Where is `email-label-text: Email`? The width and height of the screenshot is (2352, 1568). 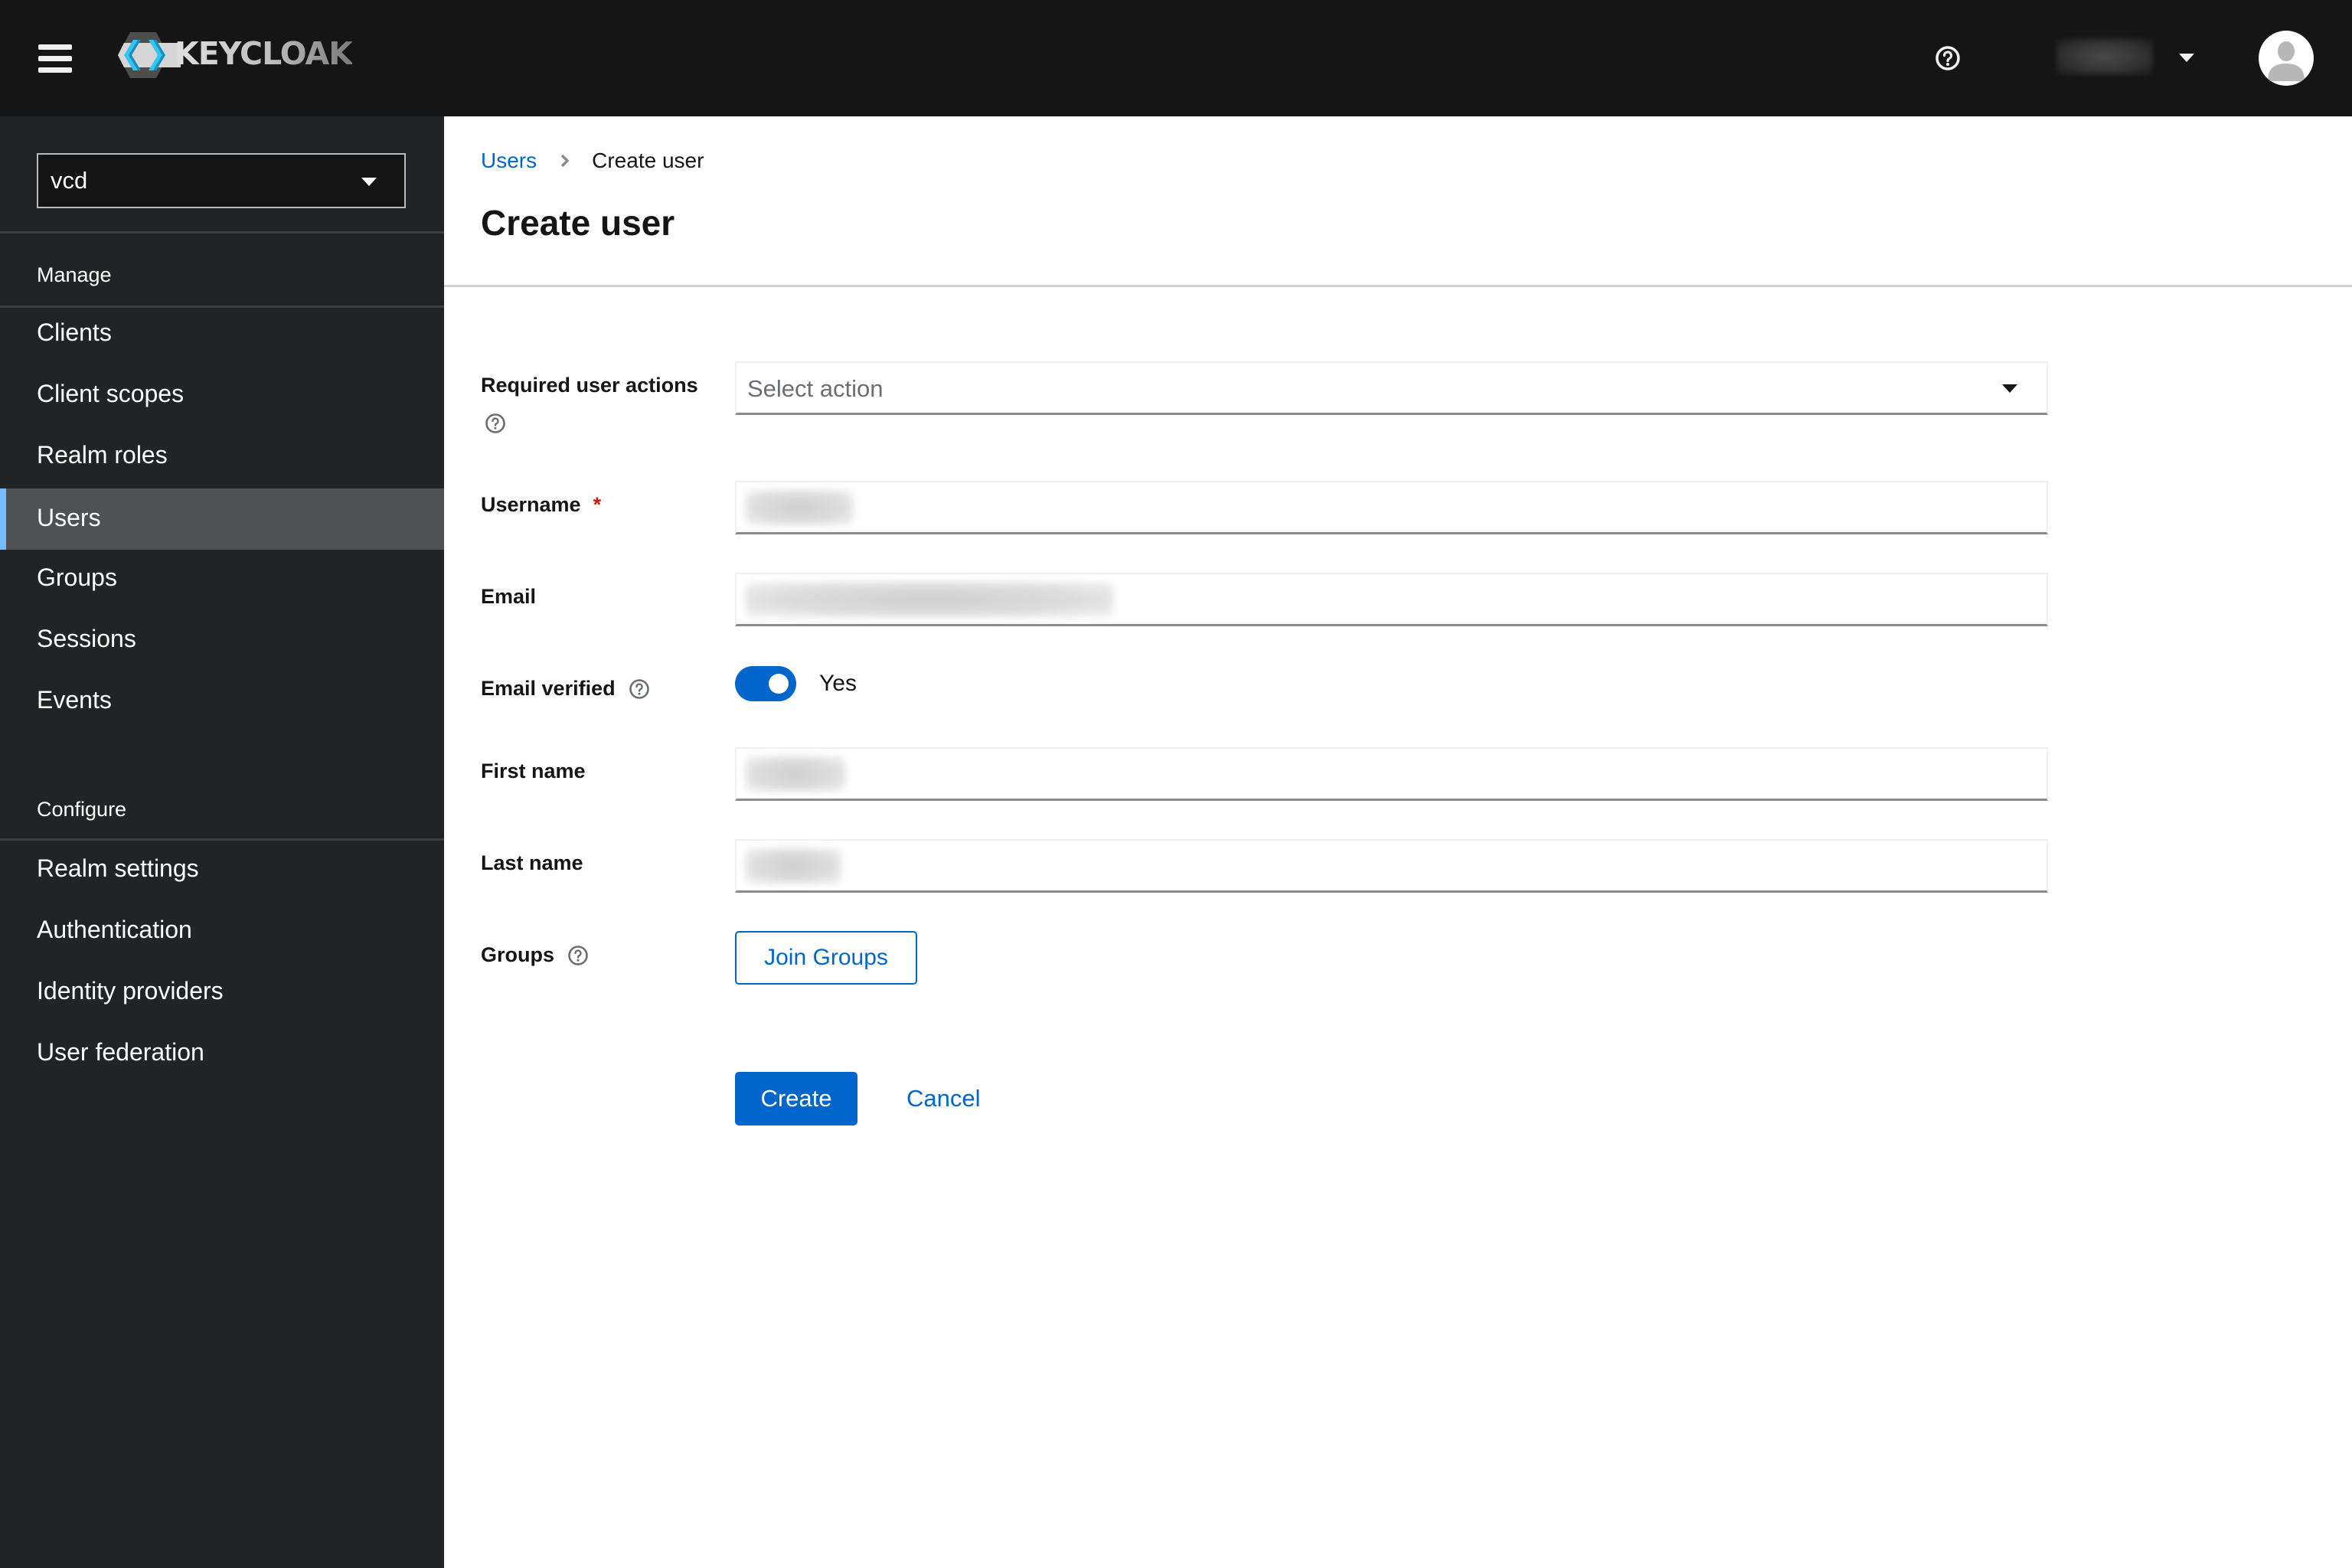 email-label-text: Email is located at coordinates (509, 596).